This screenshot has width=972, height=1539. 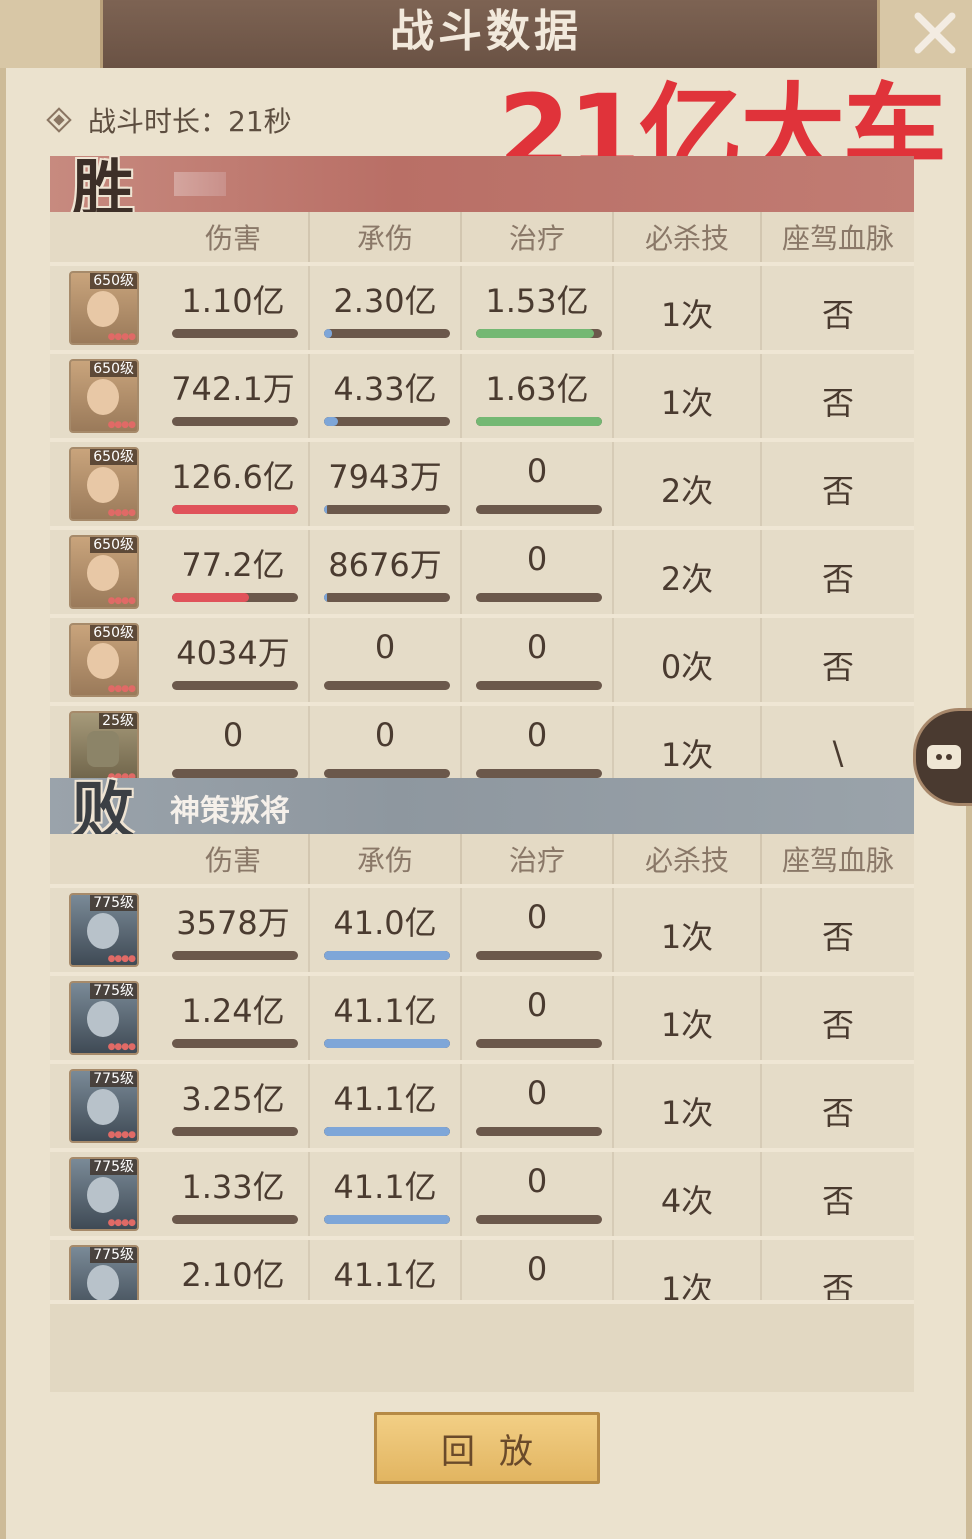 I want to click on ult-count: 2次, so click(x=687, y=491).